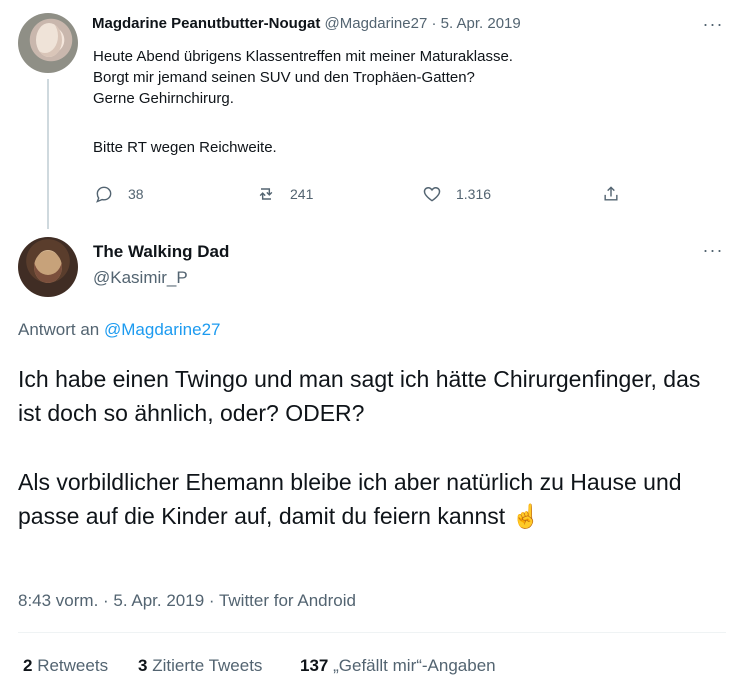 Image resolution: width=740 pixels, height=692 pixels. What do you see at coordinates (143, 665) in the screenshot?
I see `quotes-stat-count: 3` at bounding box center [143, 665].